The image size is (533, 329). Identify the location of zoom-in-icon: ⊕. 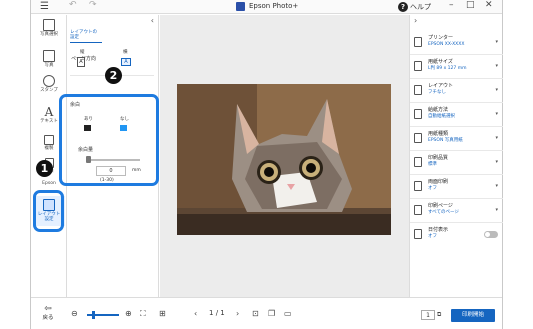
(128, 313).